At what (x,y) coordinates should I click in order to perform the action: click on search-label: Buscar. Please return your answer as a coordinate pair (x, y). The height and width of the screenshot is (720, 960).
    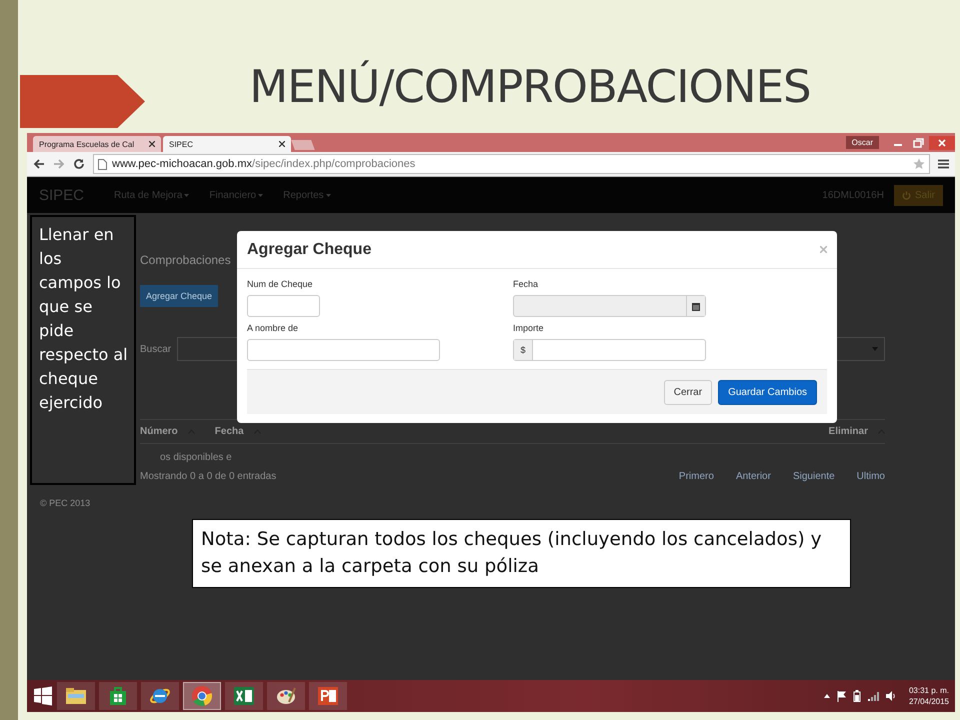
    Looking at the image, I should click on (156, 349).